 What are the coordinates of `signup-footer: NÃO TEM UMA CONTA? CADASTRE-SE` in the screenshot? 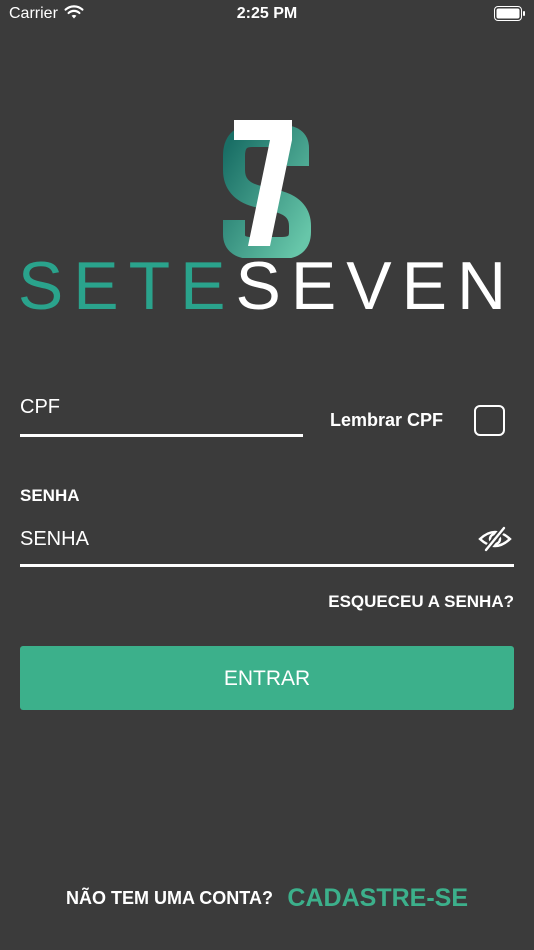 It's located at (267, 898).